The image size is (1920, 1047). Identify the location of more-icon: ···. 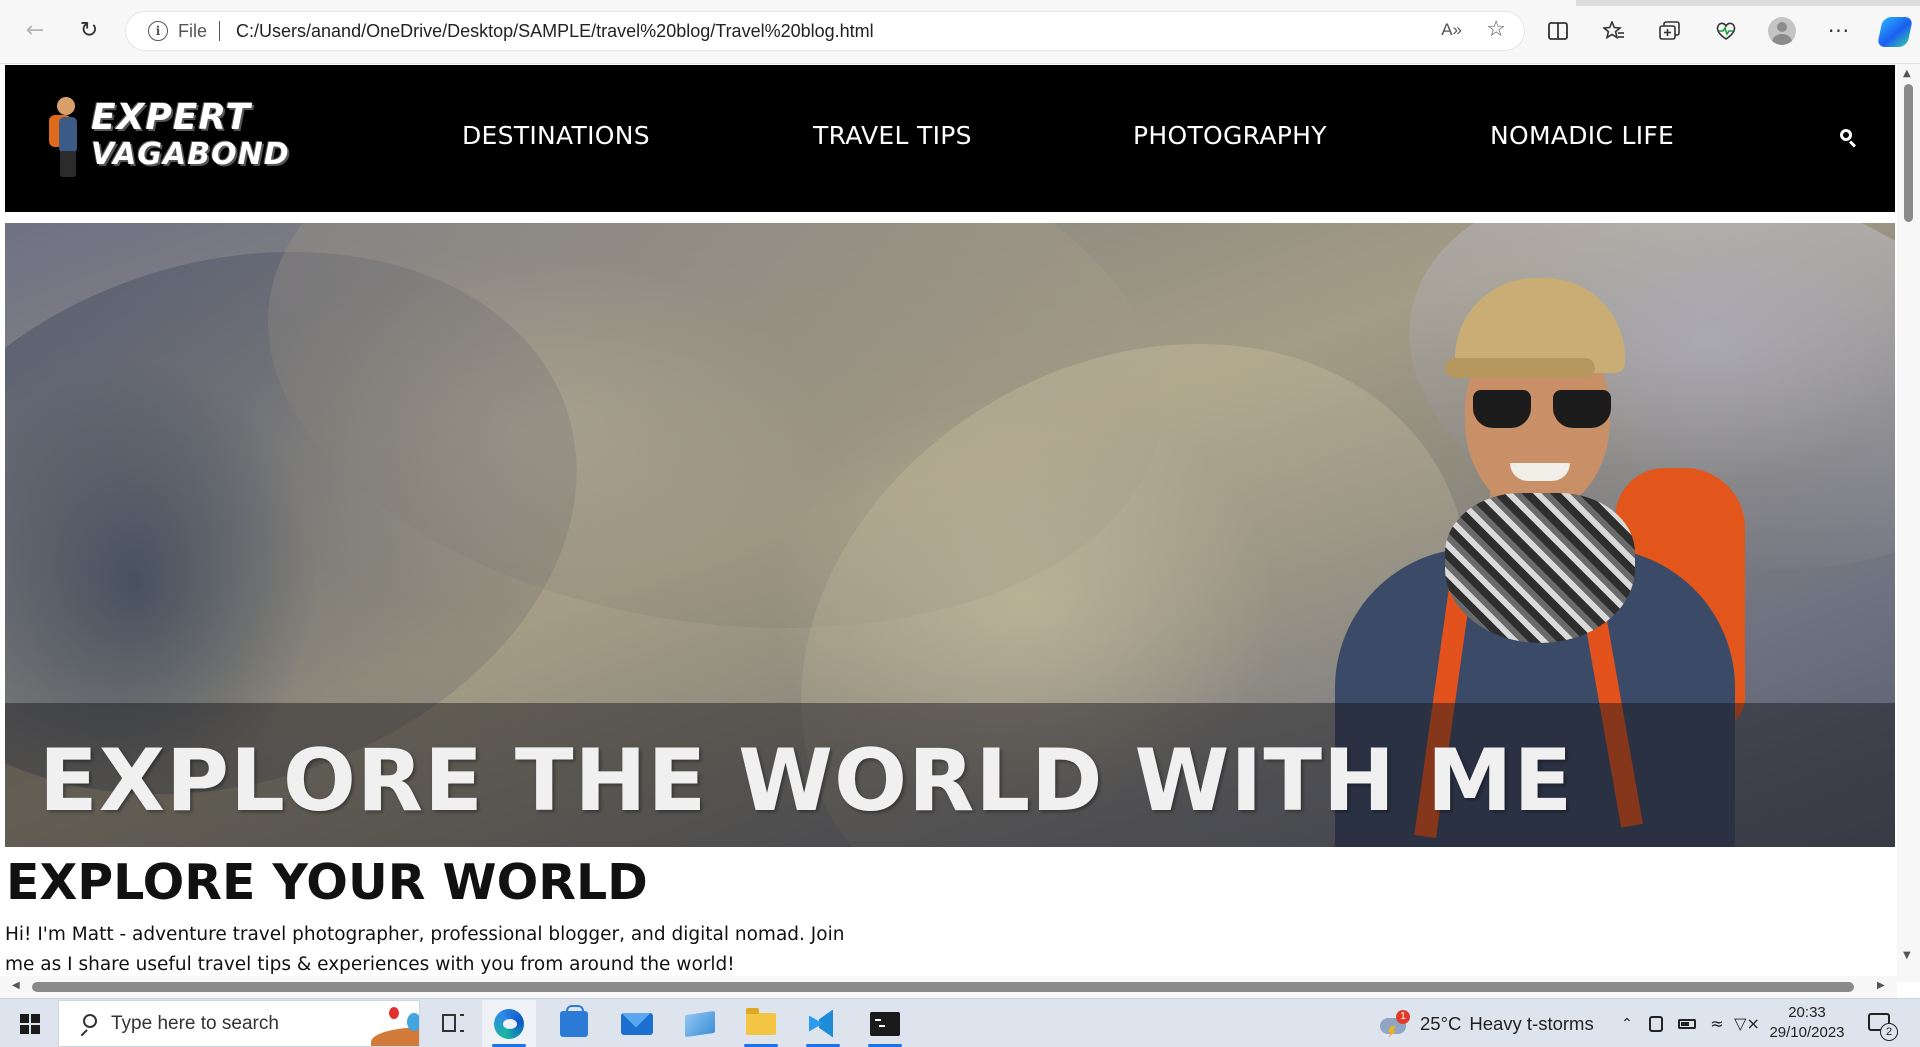
(1839, 31).